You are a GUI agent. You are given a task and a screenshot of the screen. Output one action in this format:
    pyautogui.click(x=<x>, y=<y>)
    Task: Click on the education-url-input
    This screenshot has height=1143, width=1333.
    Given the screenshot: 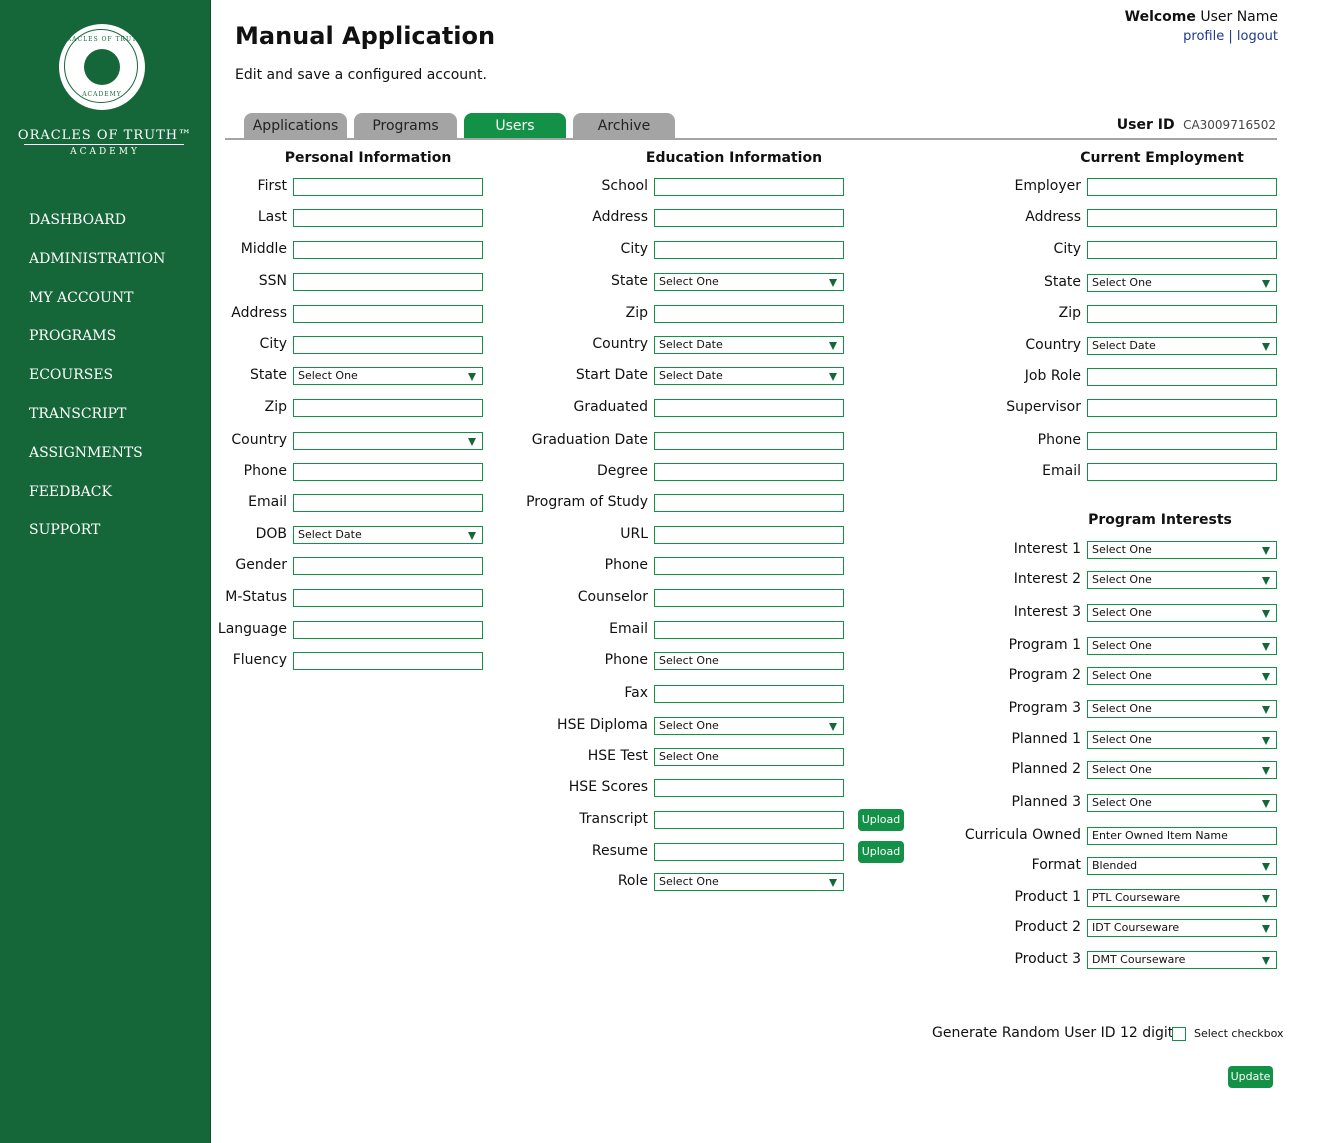 What is the action you would take?
    pyautogui.click(x=749, y=535)
    